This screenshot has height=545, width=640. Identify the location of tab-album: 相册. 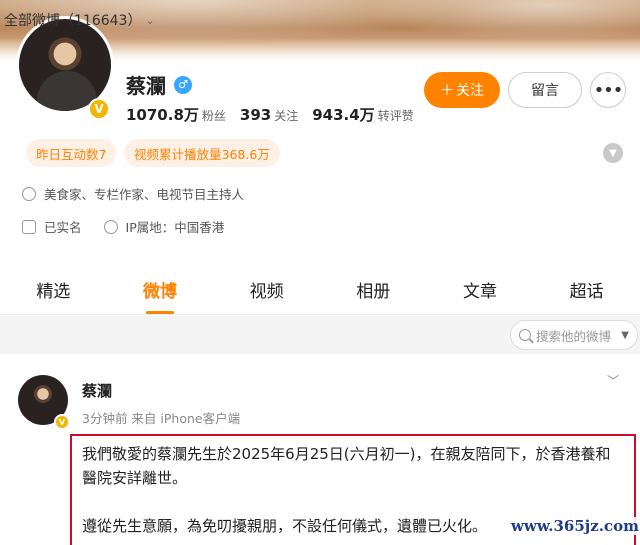
(373, 292).